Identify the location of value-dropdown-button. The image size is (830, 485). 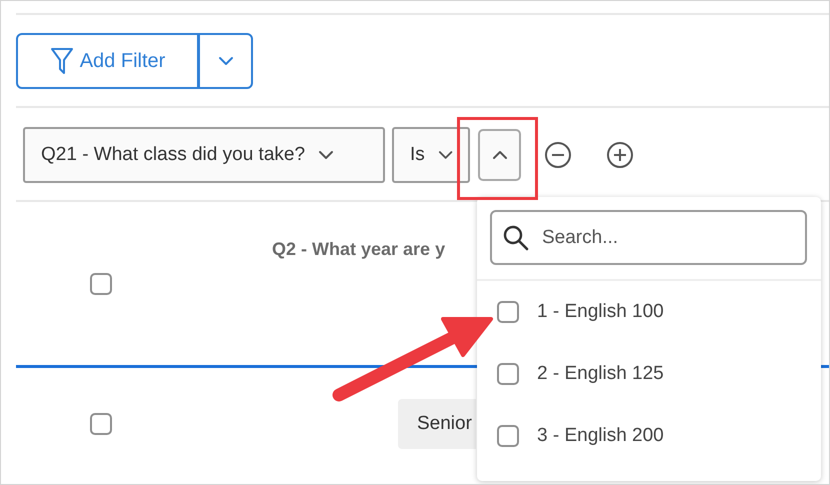
(499, 155).